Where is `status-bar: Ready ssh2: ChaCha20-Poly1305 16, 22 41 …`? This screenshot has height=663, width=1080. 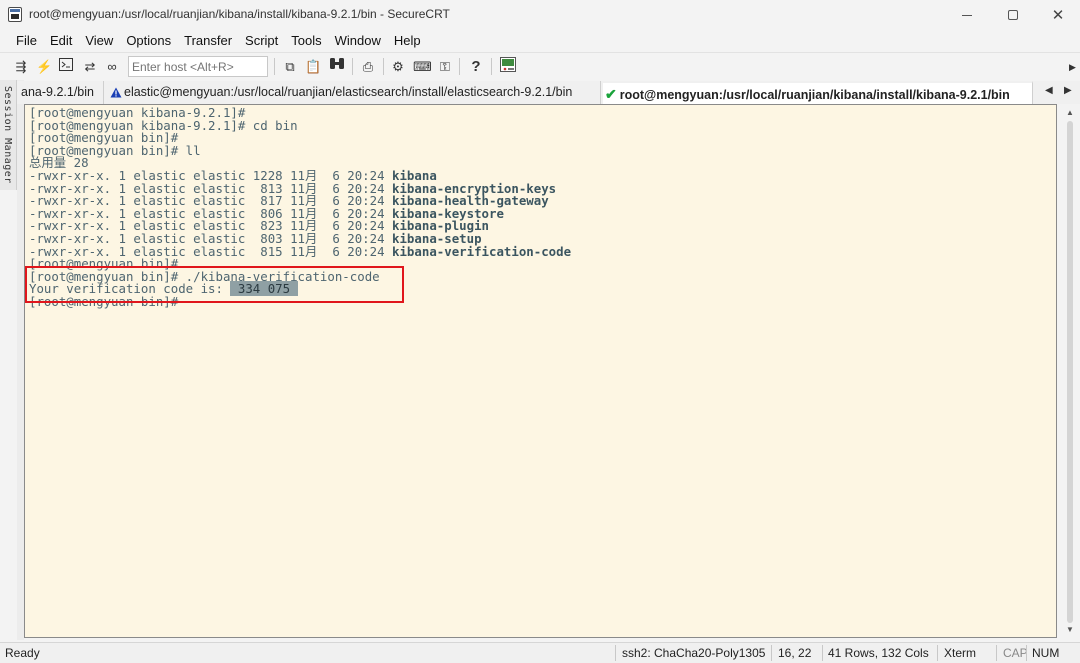
status-bar: Ready ssh2: ChaCha20-Poly1305 16, 22 41 … is located at coordinates (540, 652).